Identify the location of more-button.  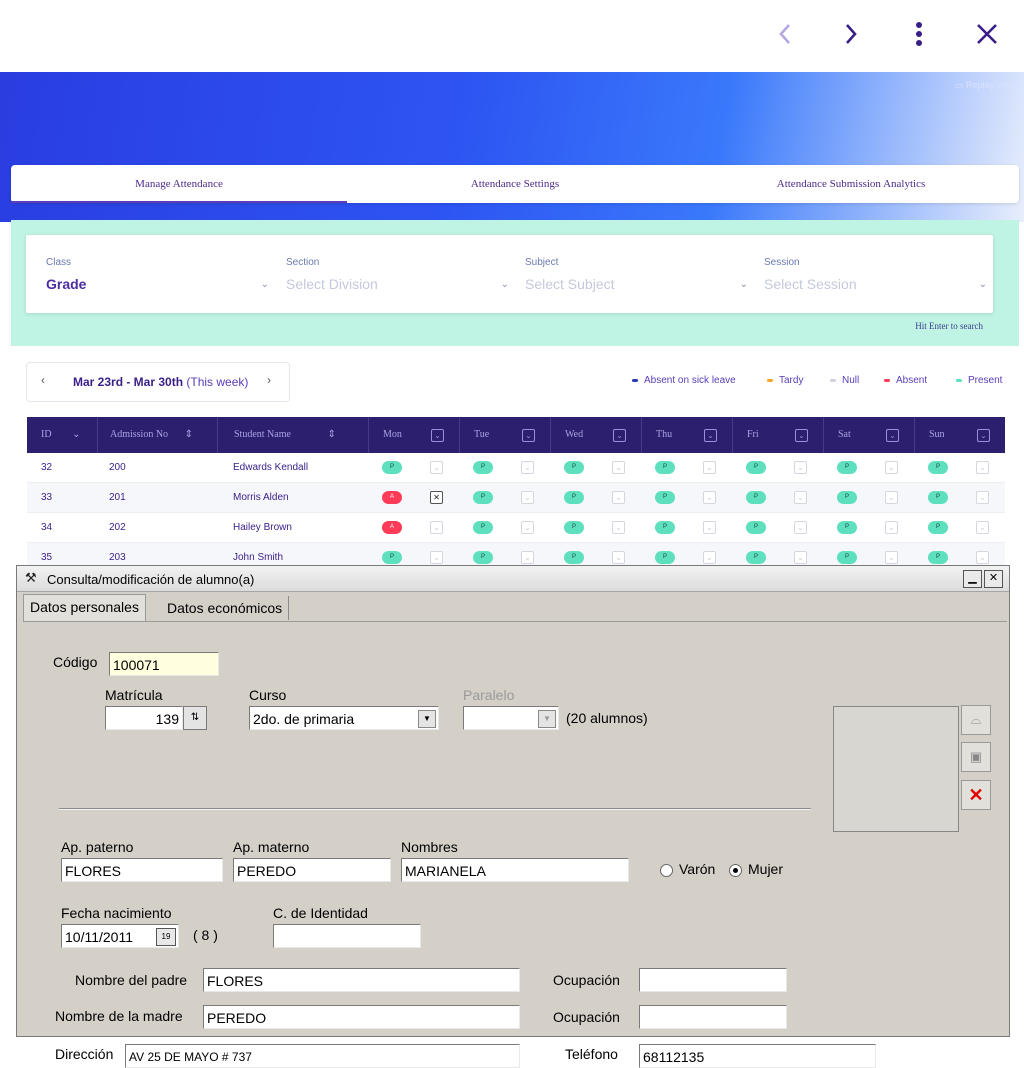
(919, 34).